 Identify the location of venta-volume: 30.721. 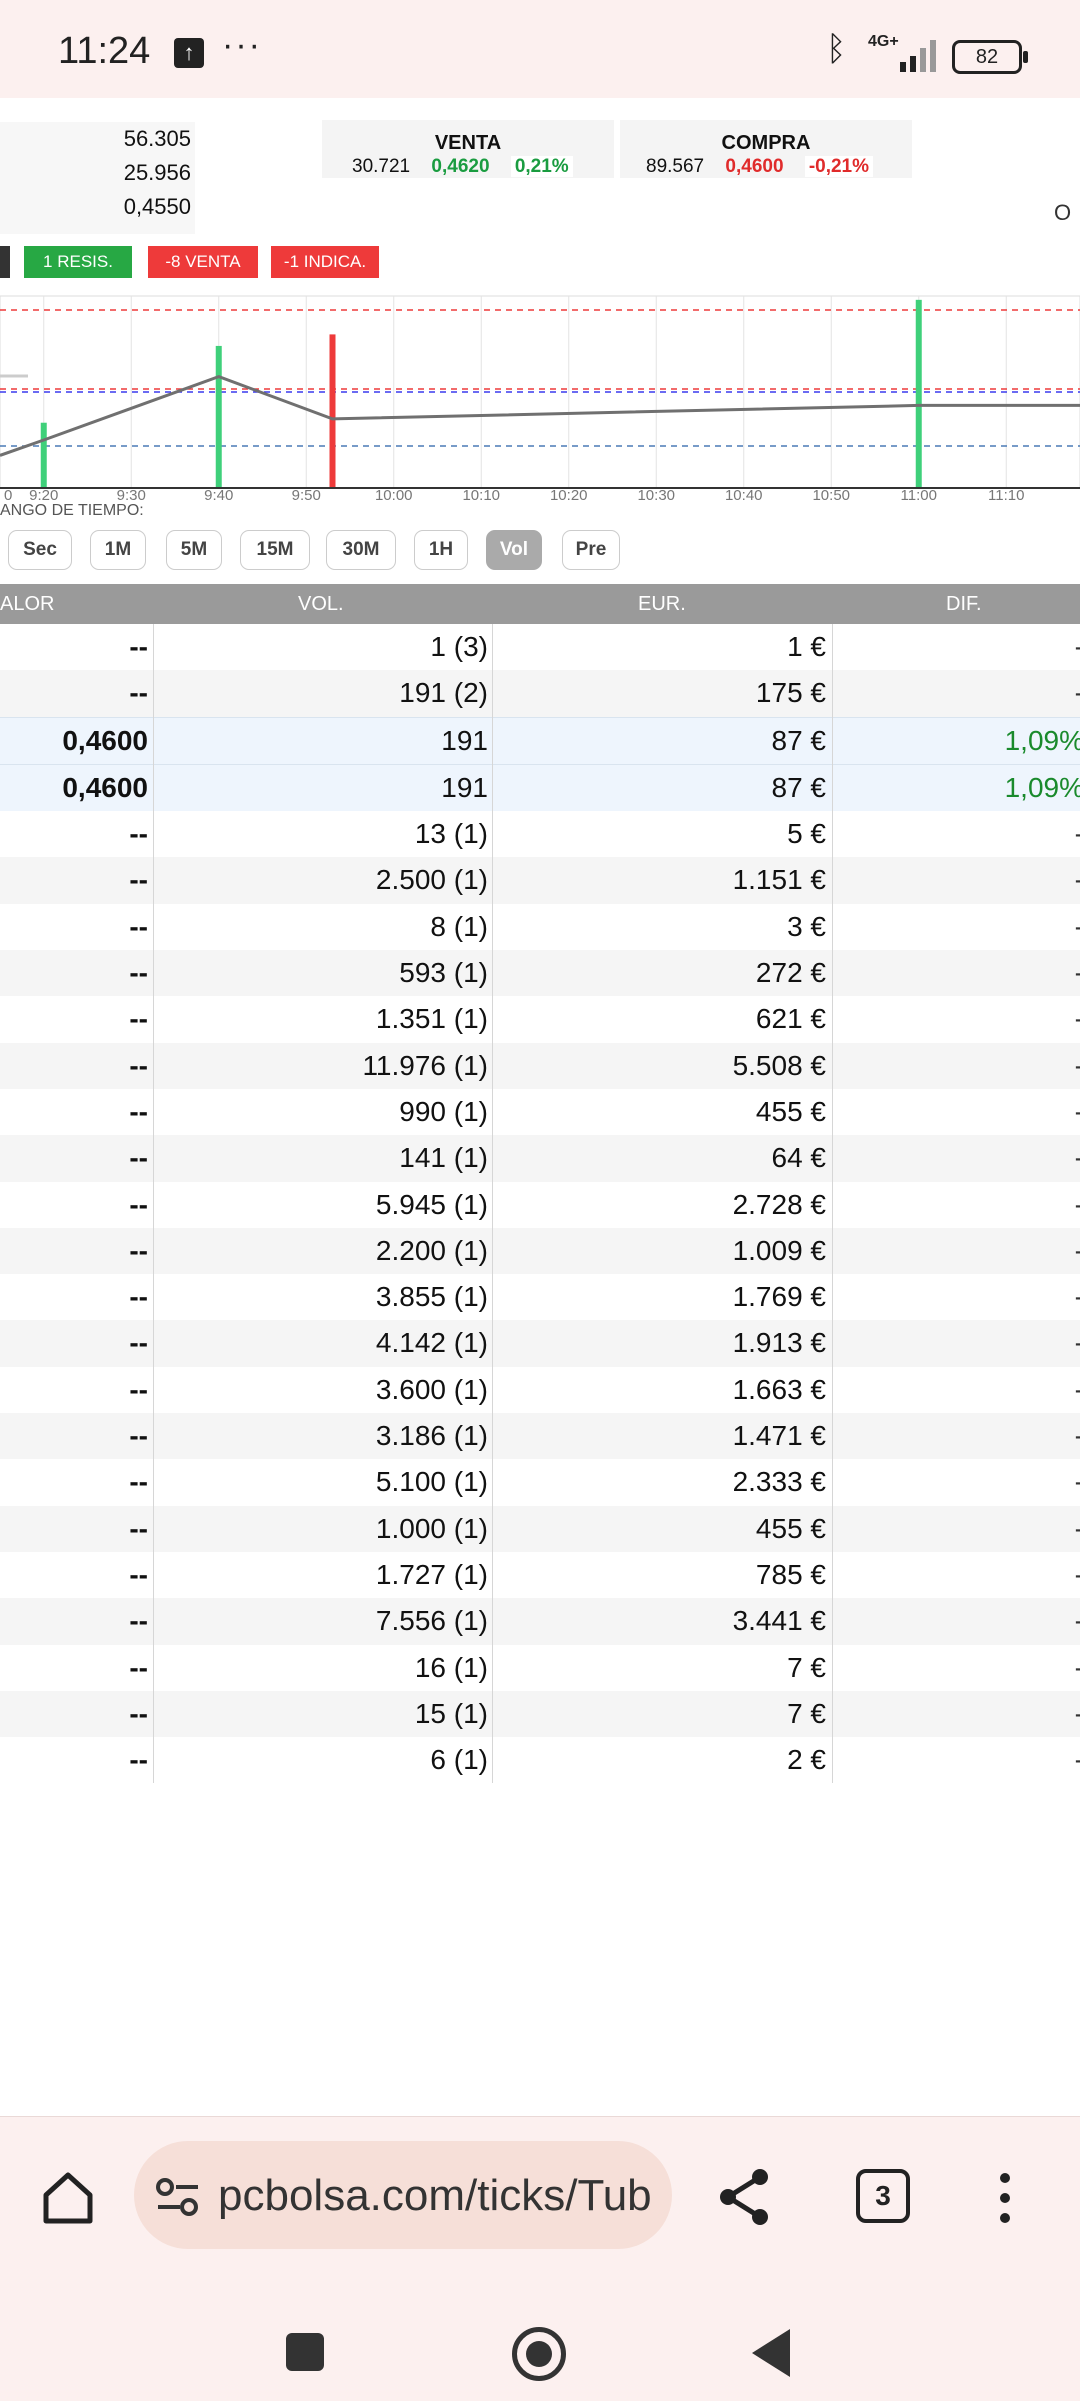
(381, 166).